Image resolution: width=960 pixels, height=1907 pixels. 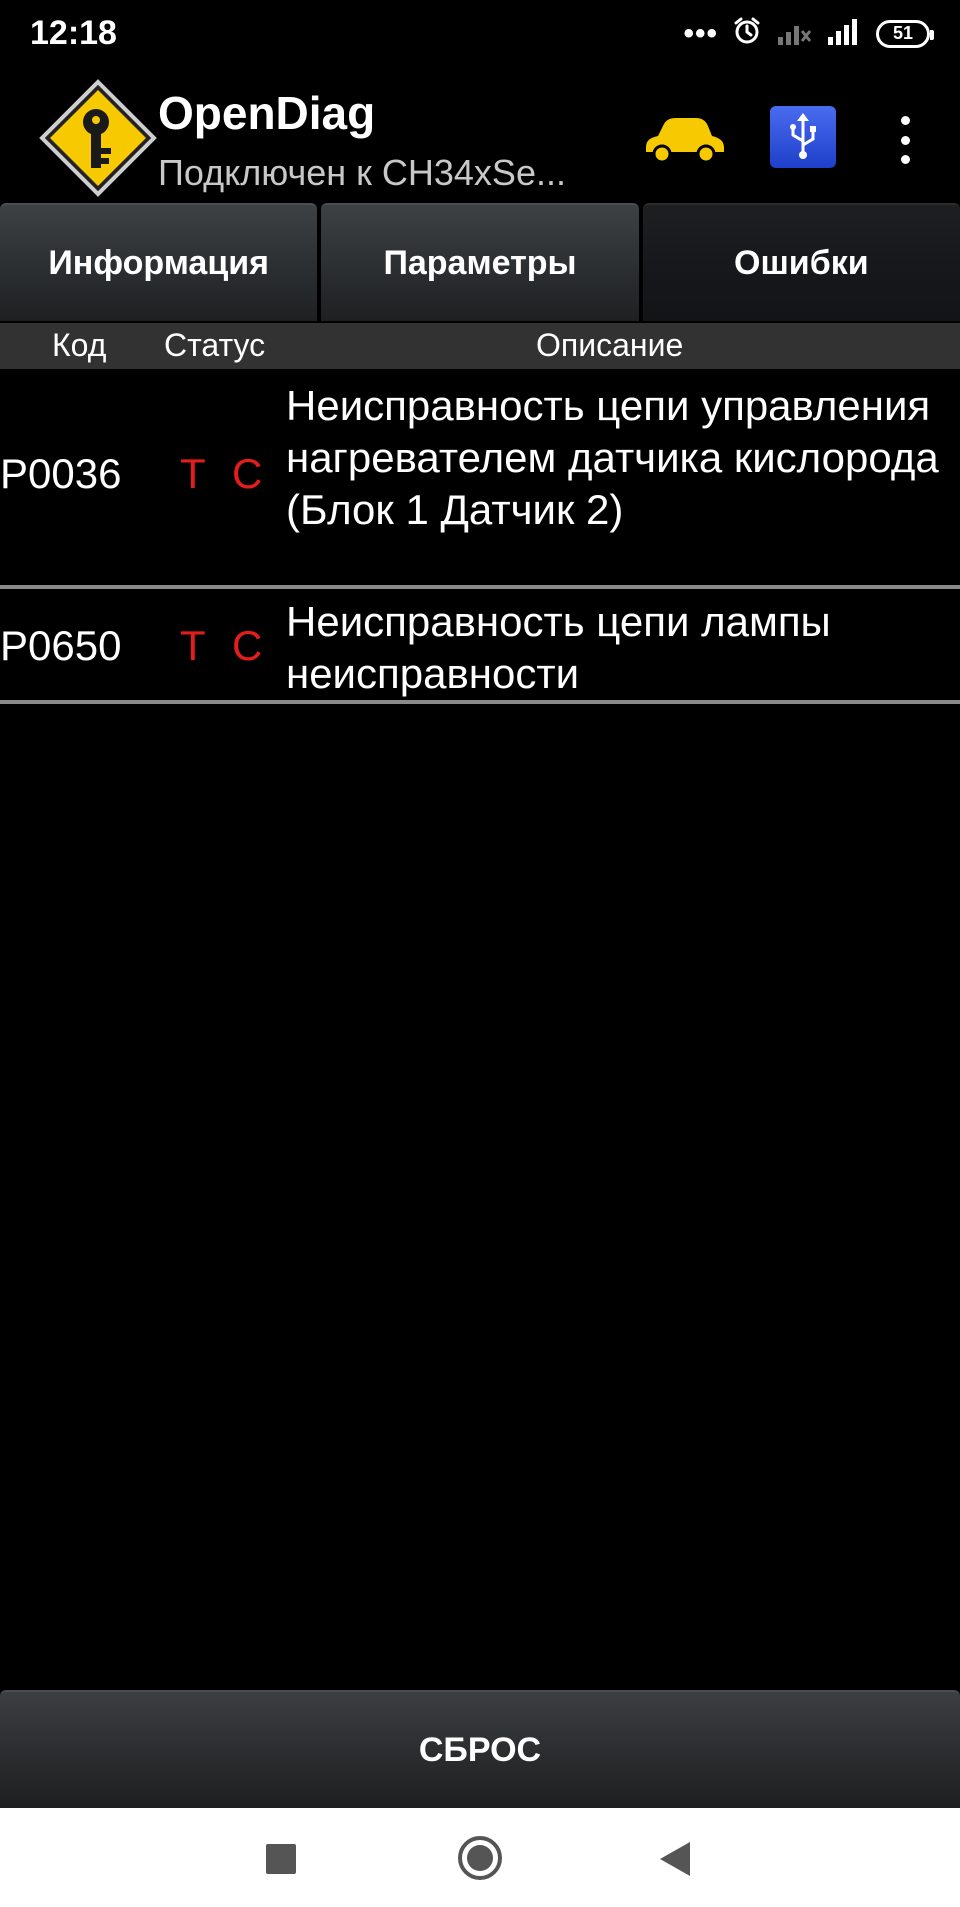 What do you see at coordinates (159, 262) in the screenshot?
I see `tab-info: Информация` at bounding box center [159, 262].